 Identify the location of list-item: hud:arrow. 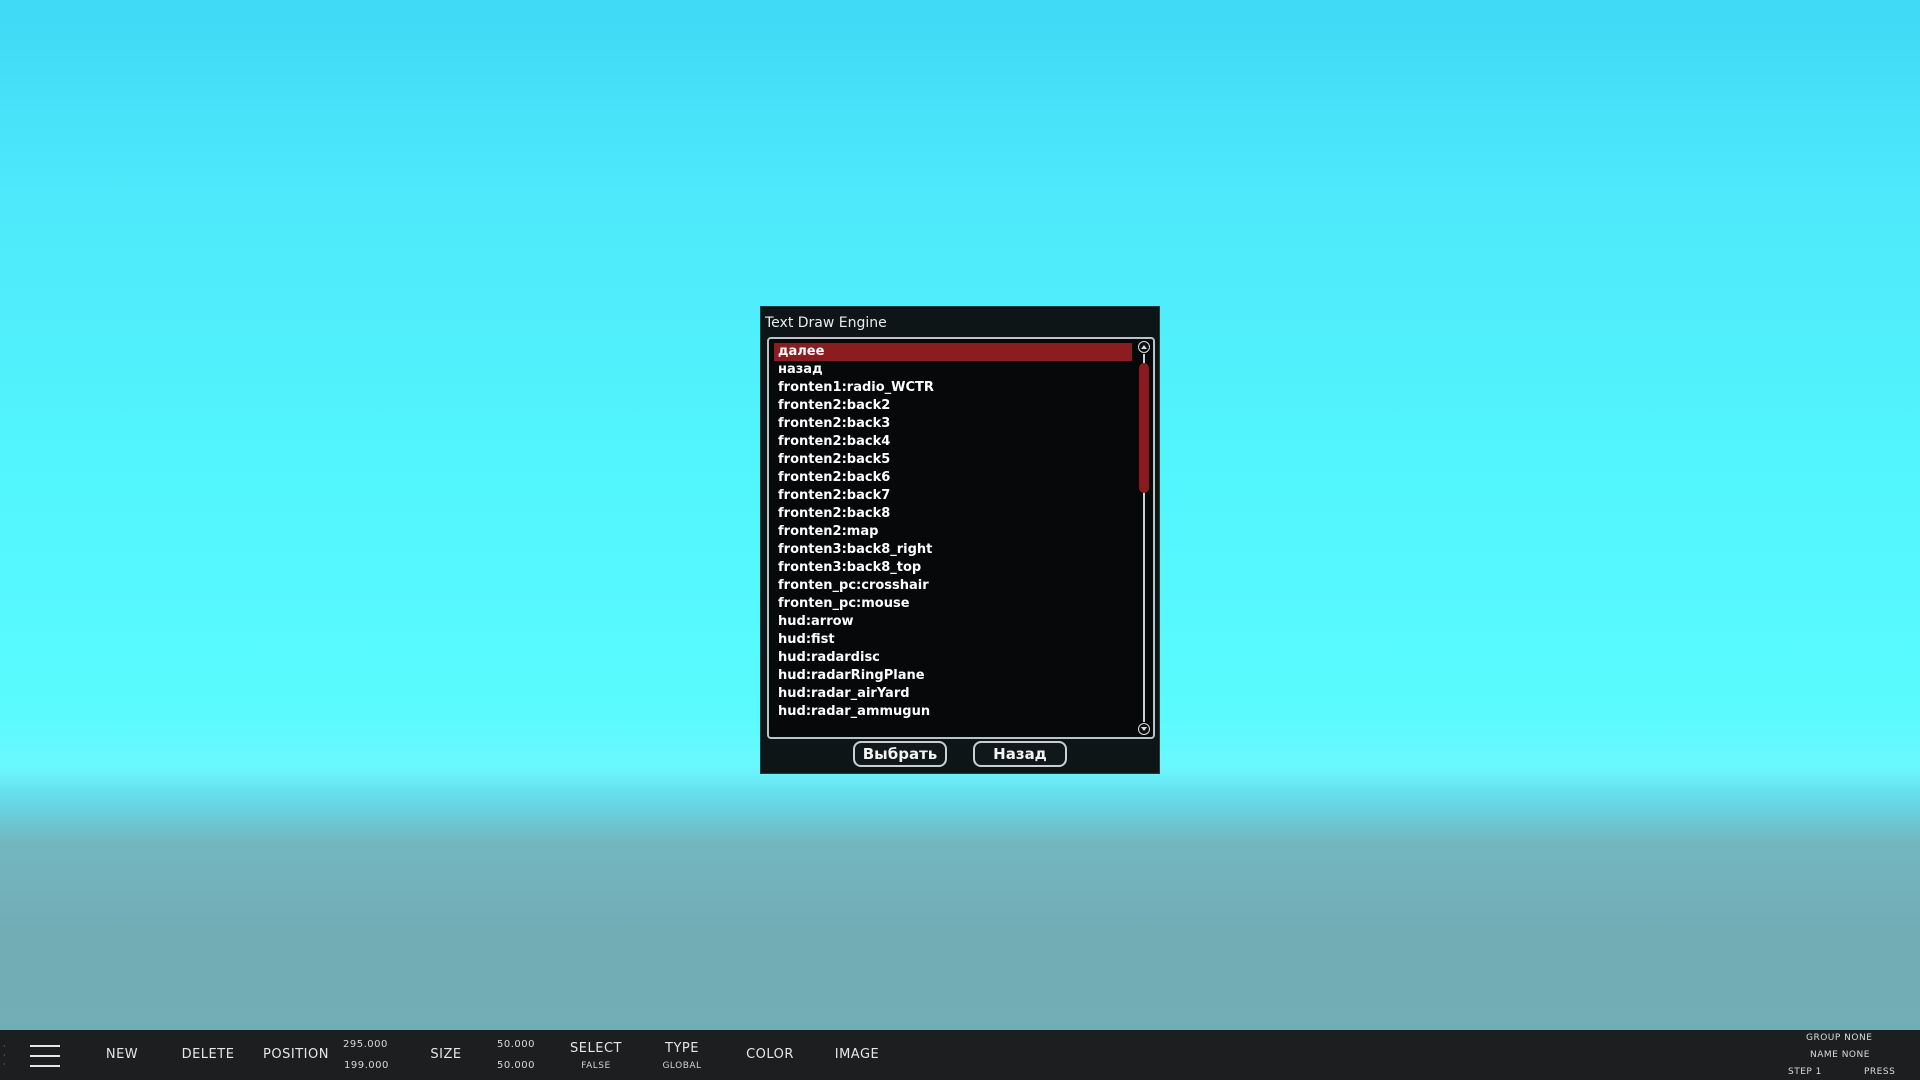
(953, 622).